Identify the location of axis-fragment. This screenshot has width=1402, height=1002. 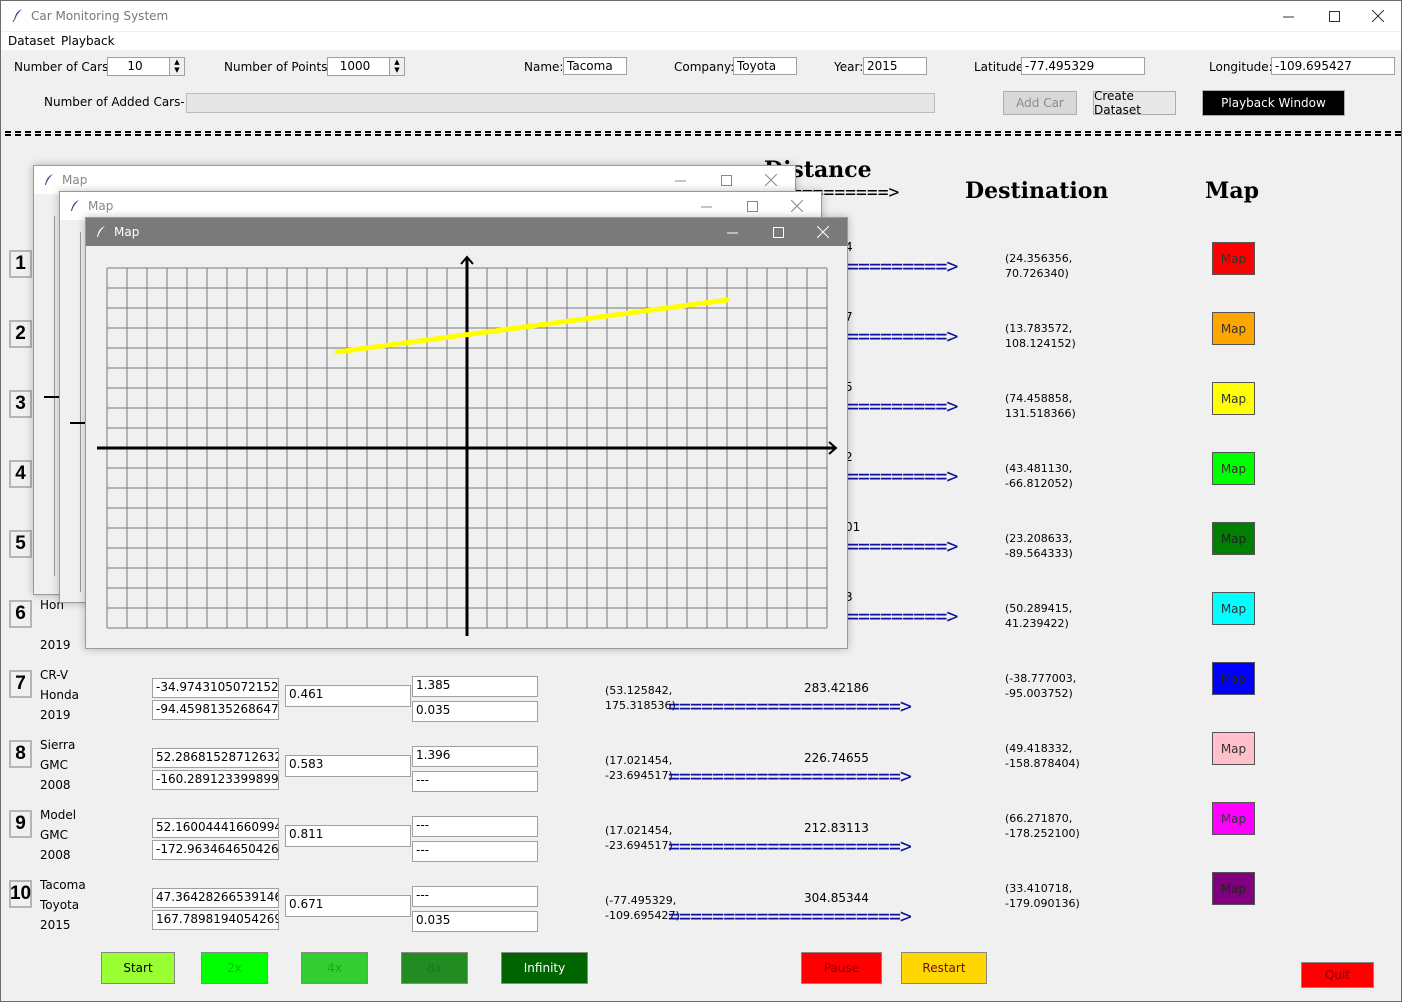
(78, 423).